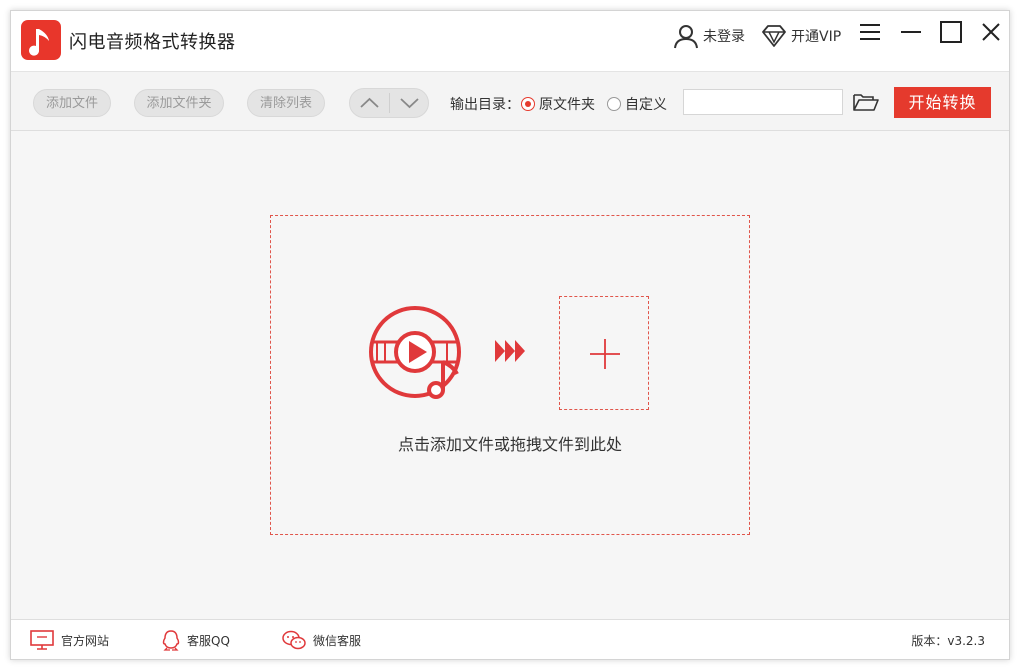 This screenshot has height=670, width=1020. I want to click on qq-link: 客服QQ, so click(195, 640).